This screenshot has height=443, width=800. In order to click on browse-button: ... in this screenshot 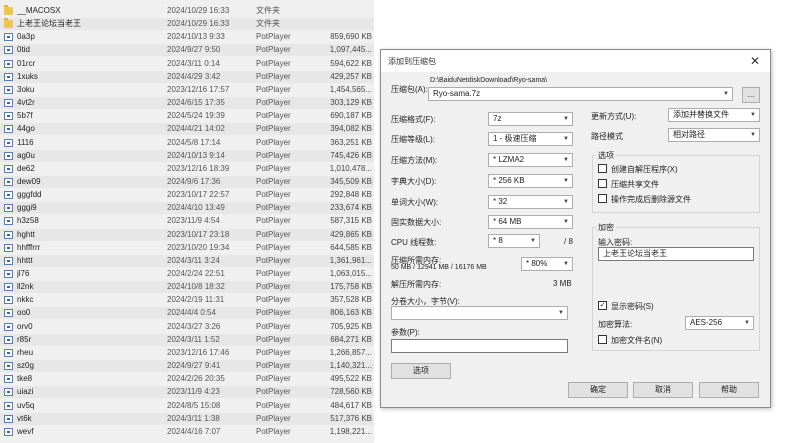, I will do `click(751, 95)`.